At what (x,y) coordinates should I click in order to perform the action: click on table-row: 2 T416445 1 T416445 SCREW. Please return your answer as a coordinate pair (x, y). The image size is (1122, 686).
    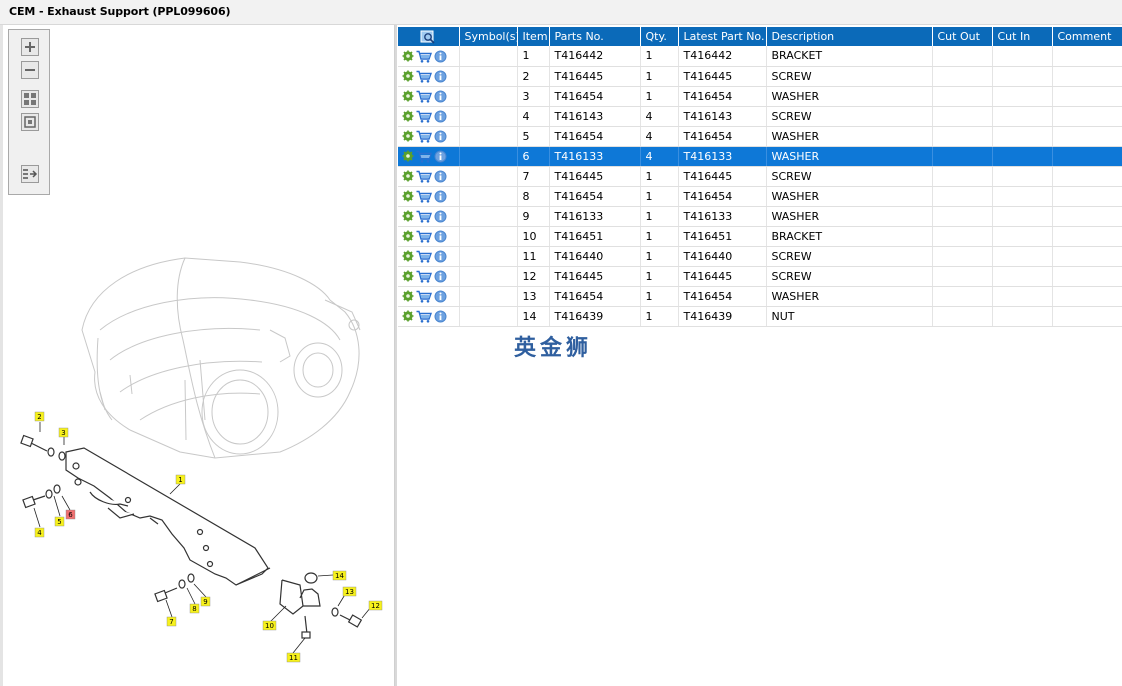
    Looking at the image, I should click on (760, 76).